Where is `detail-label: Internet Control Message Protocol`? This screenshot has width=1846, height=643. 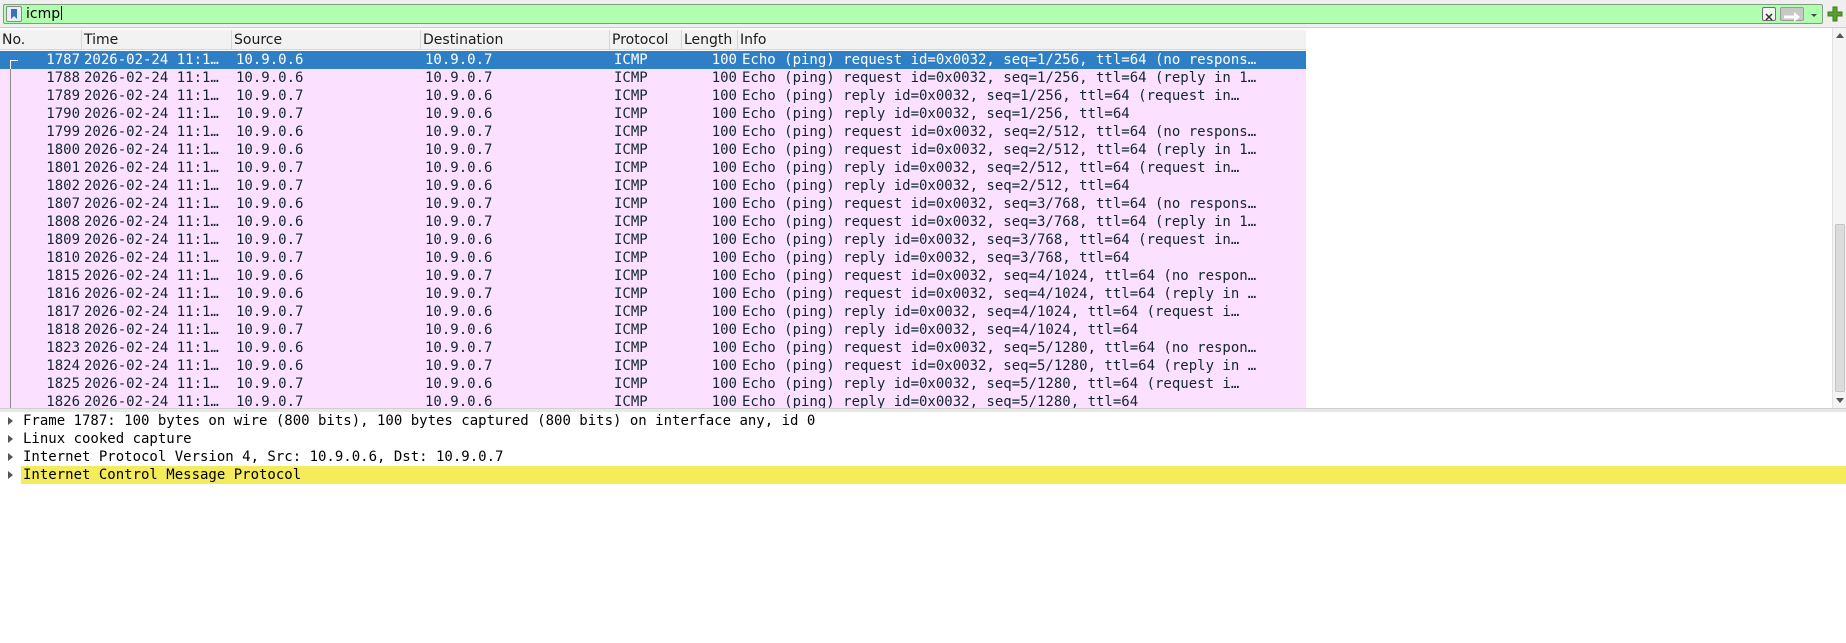 detail-label: Internet Control Message Protocol is located at coordinates (162, 475).